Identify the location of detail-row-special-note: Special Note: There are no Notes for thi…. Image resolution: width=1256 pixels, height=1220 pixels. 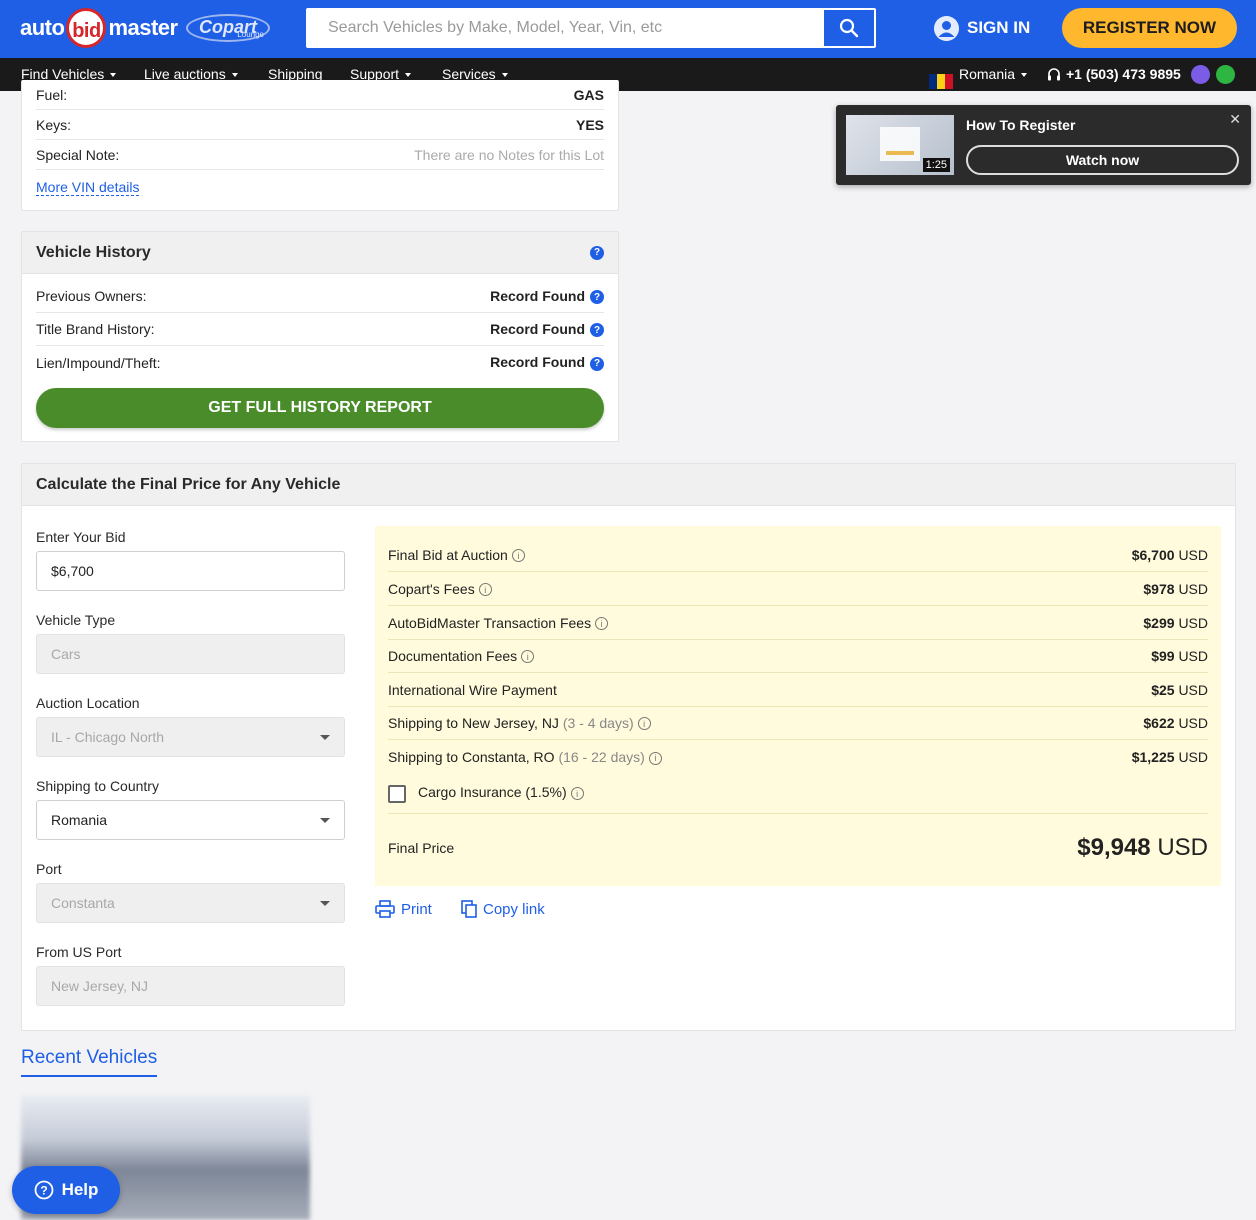
(320, 155).